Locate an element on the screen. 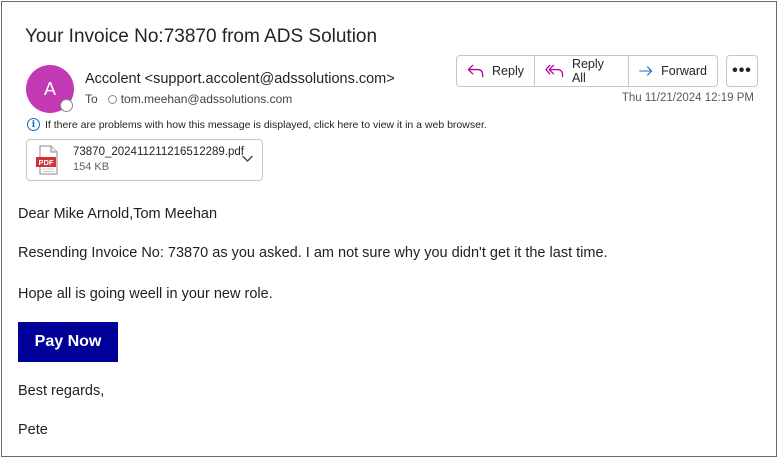 The width and height of the screenshot is (780, 460). more-icon: ••• is located at coordinates (742, 70).